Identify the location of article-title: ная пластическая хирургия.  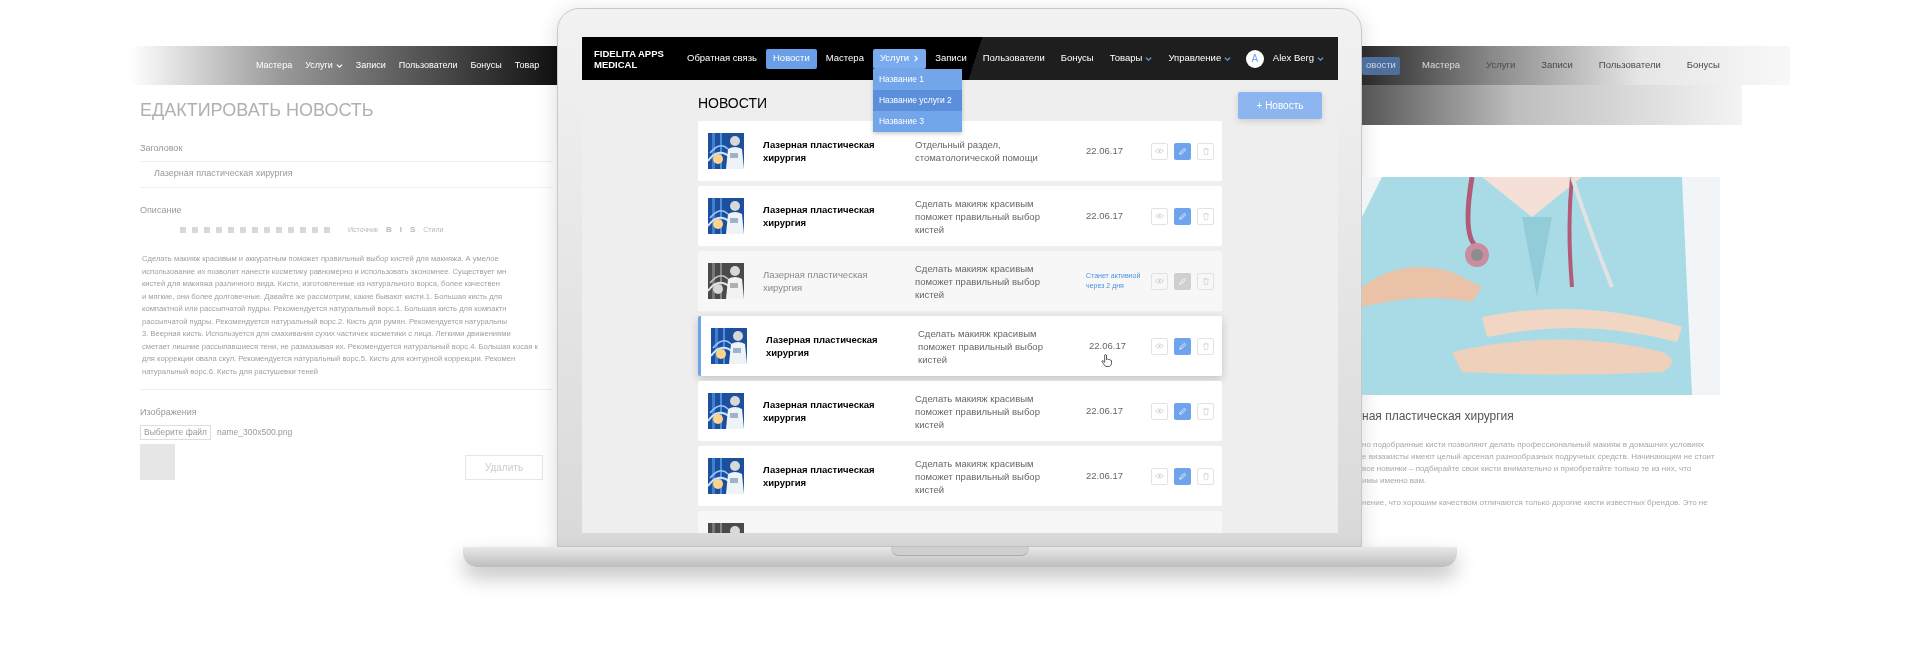
(1438, 416).